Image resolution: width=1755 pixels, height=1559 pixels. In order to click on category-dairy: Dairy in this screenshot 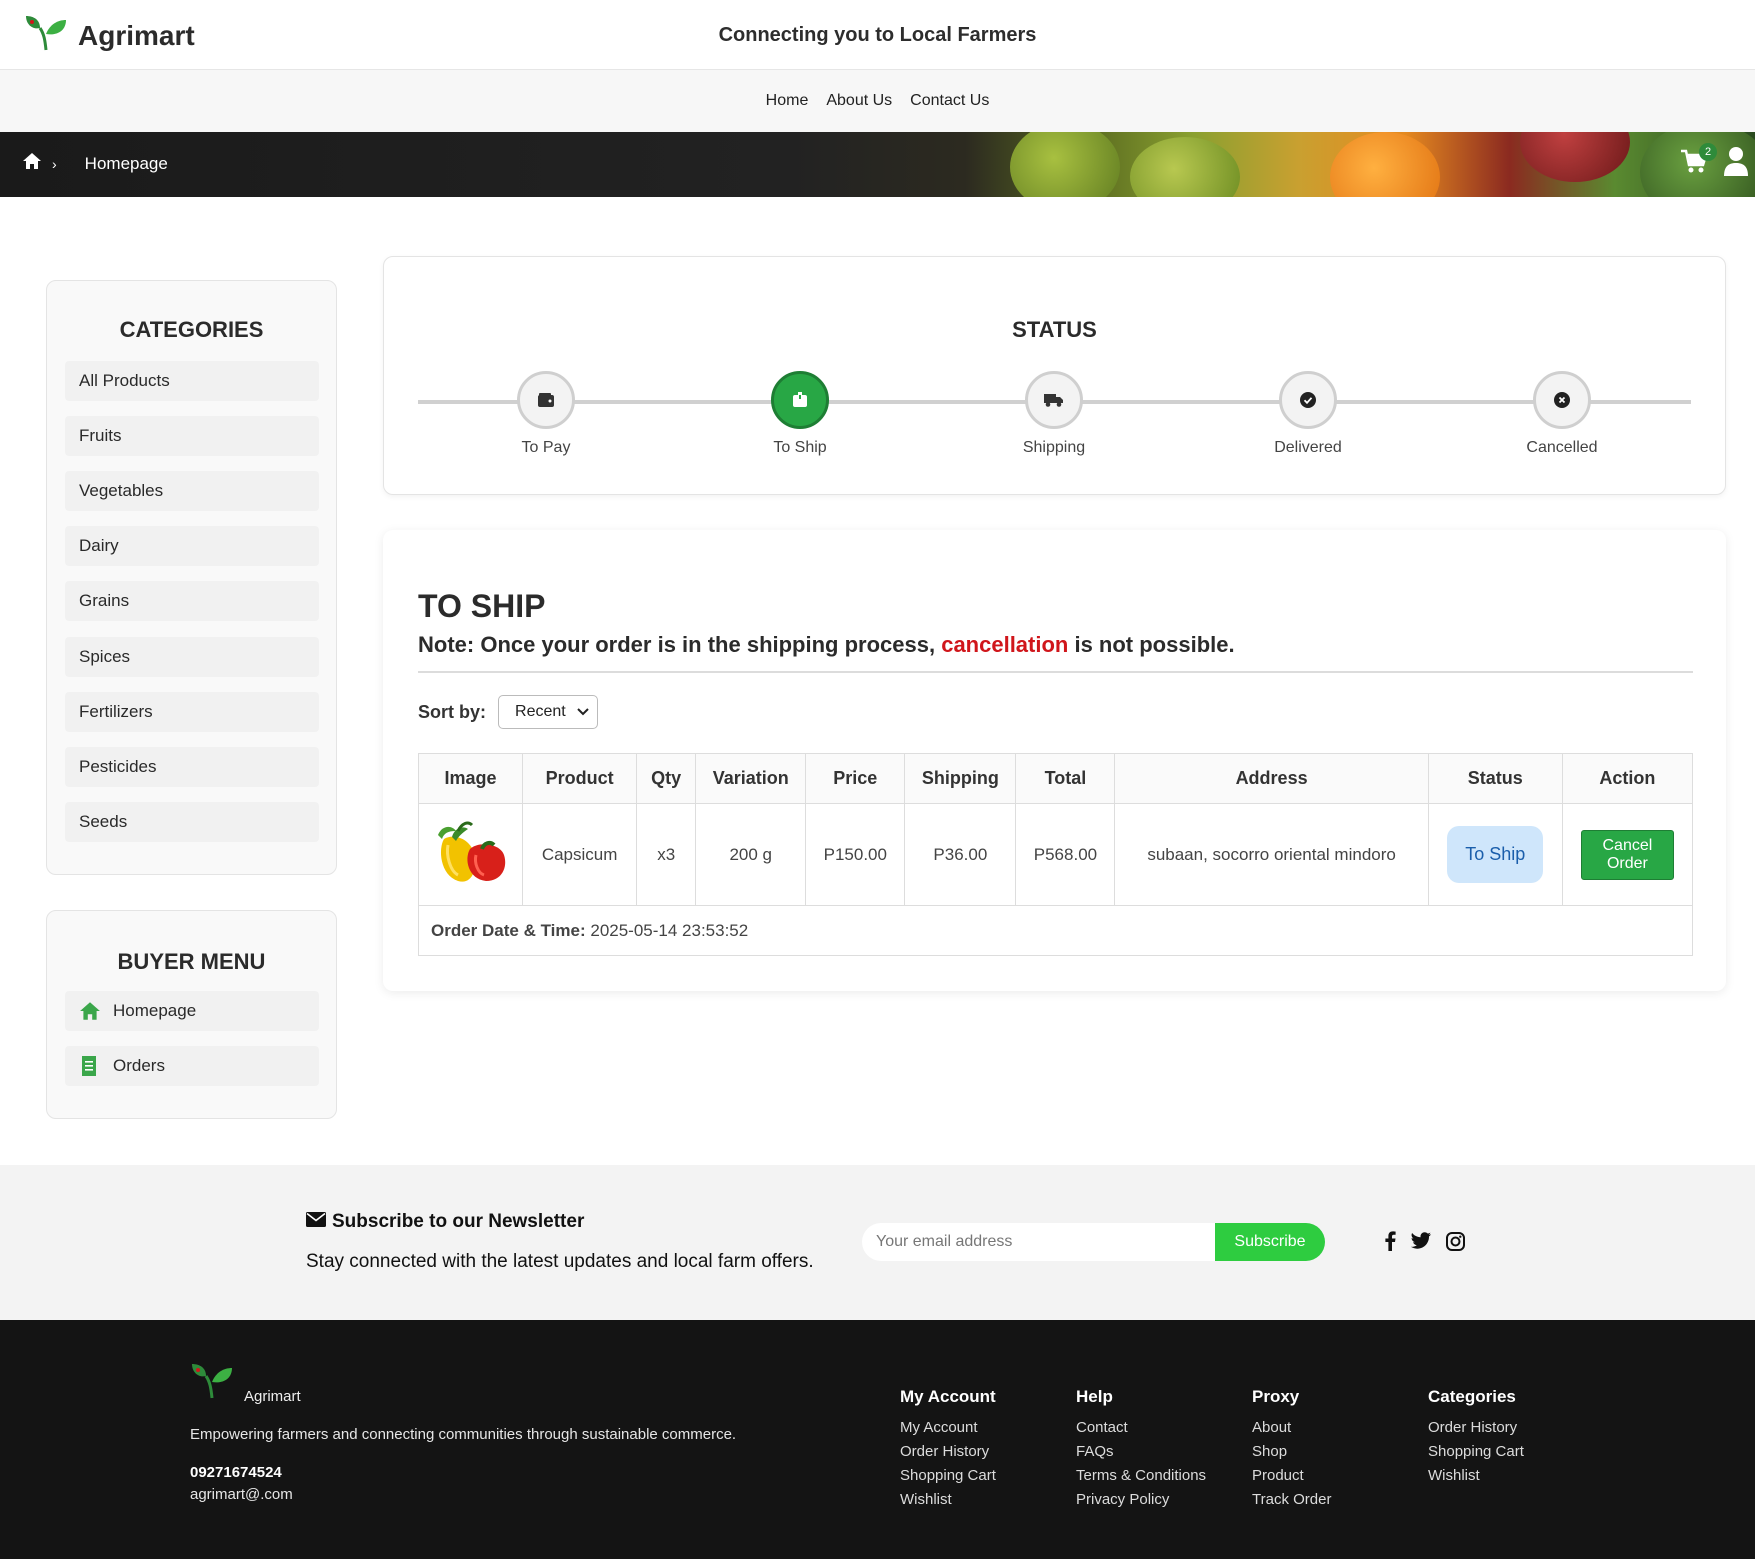, I will do `click(192, 546)`.